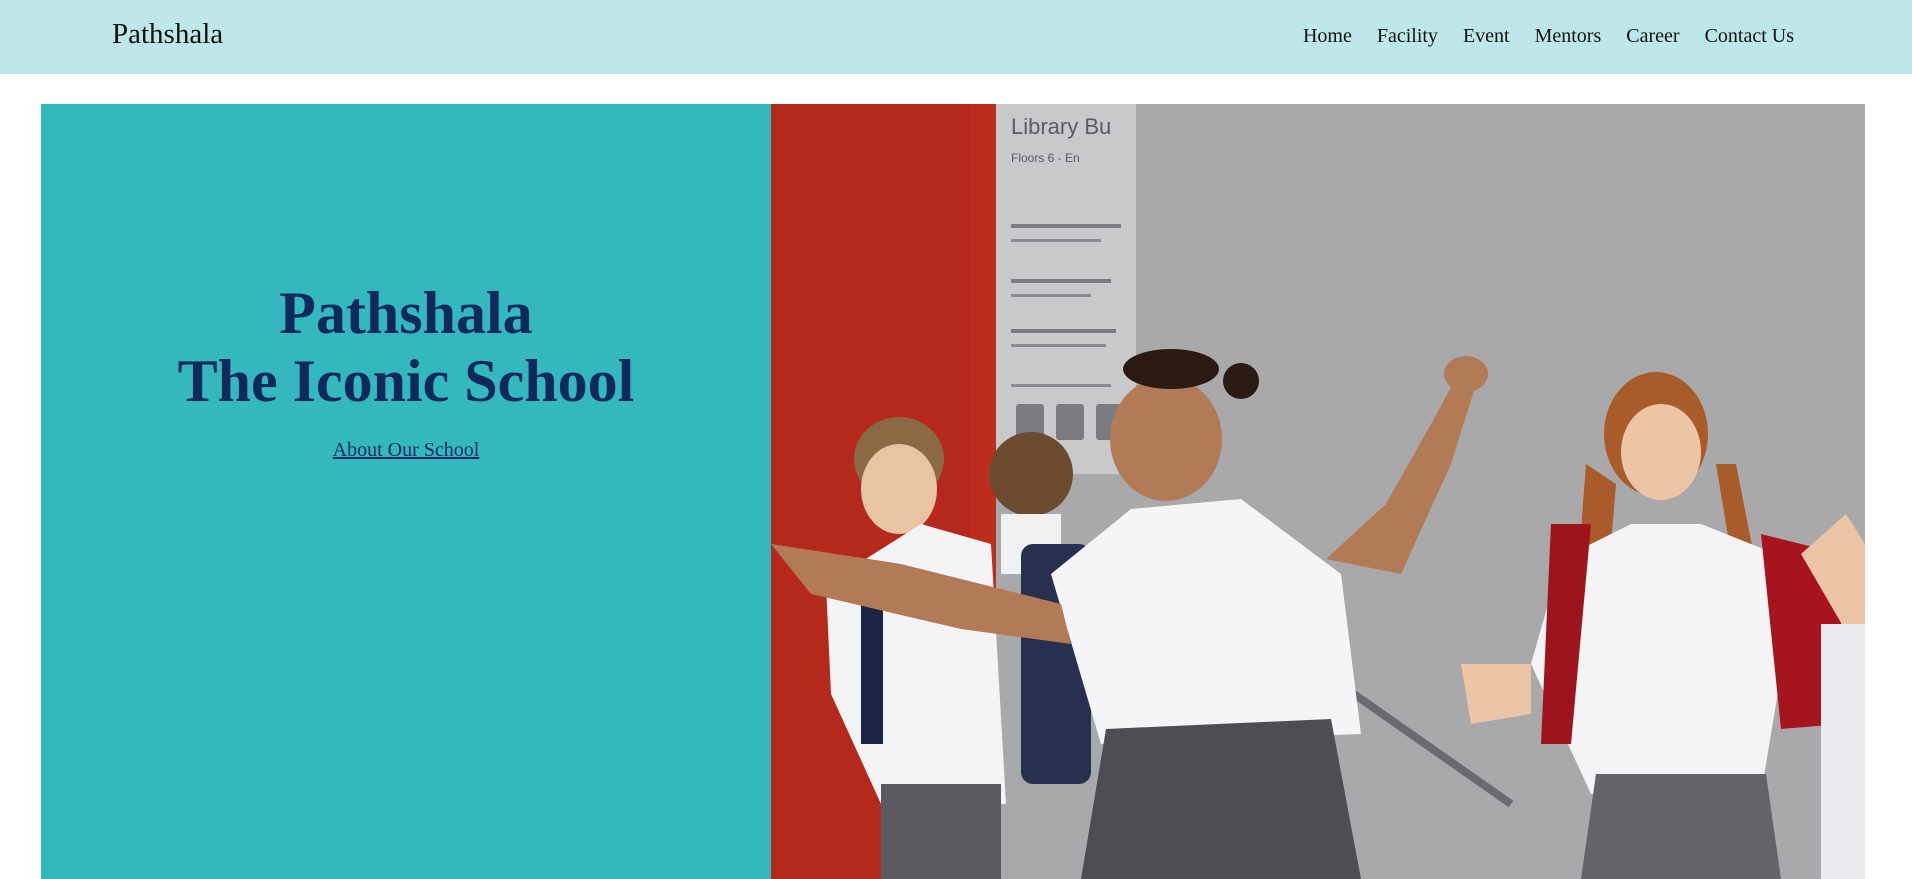 The height and width of the screenshot is (879, 1912). Describe the element at coordinates (406, 347) in the screenshot. I see `hero-title: Pathshala The Iconic School` at that location.